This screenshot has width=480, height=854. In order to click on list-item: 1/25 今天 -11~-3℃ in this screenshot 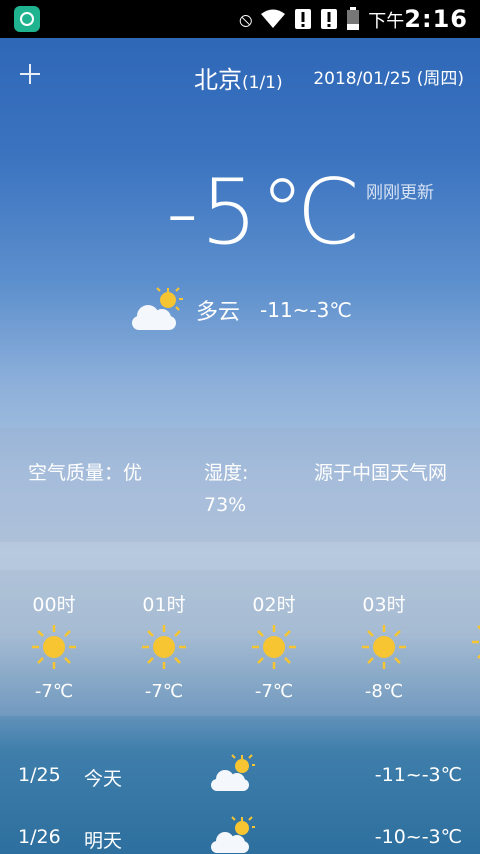, I will do `click(240, 770)`.